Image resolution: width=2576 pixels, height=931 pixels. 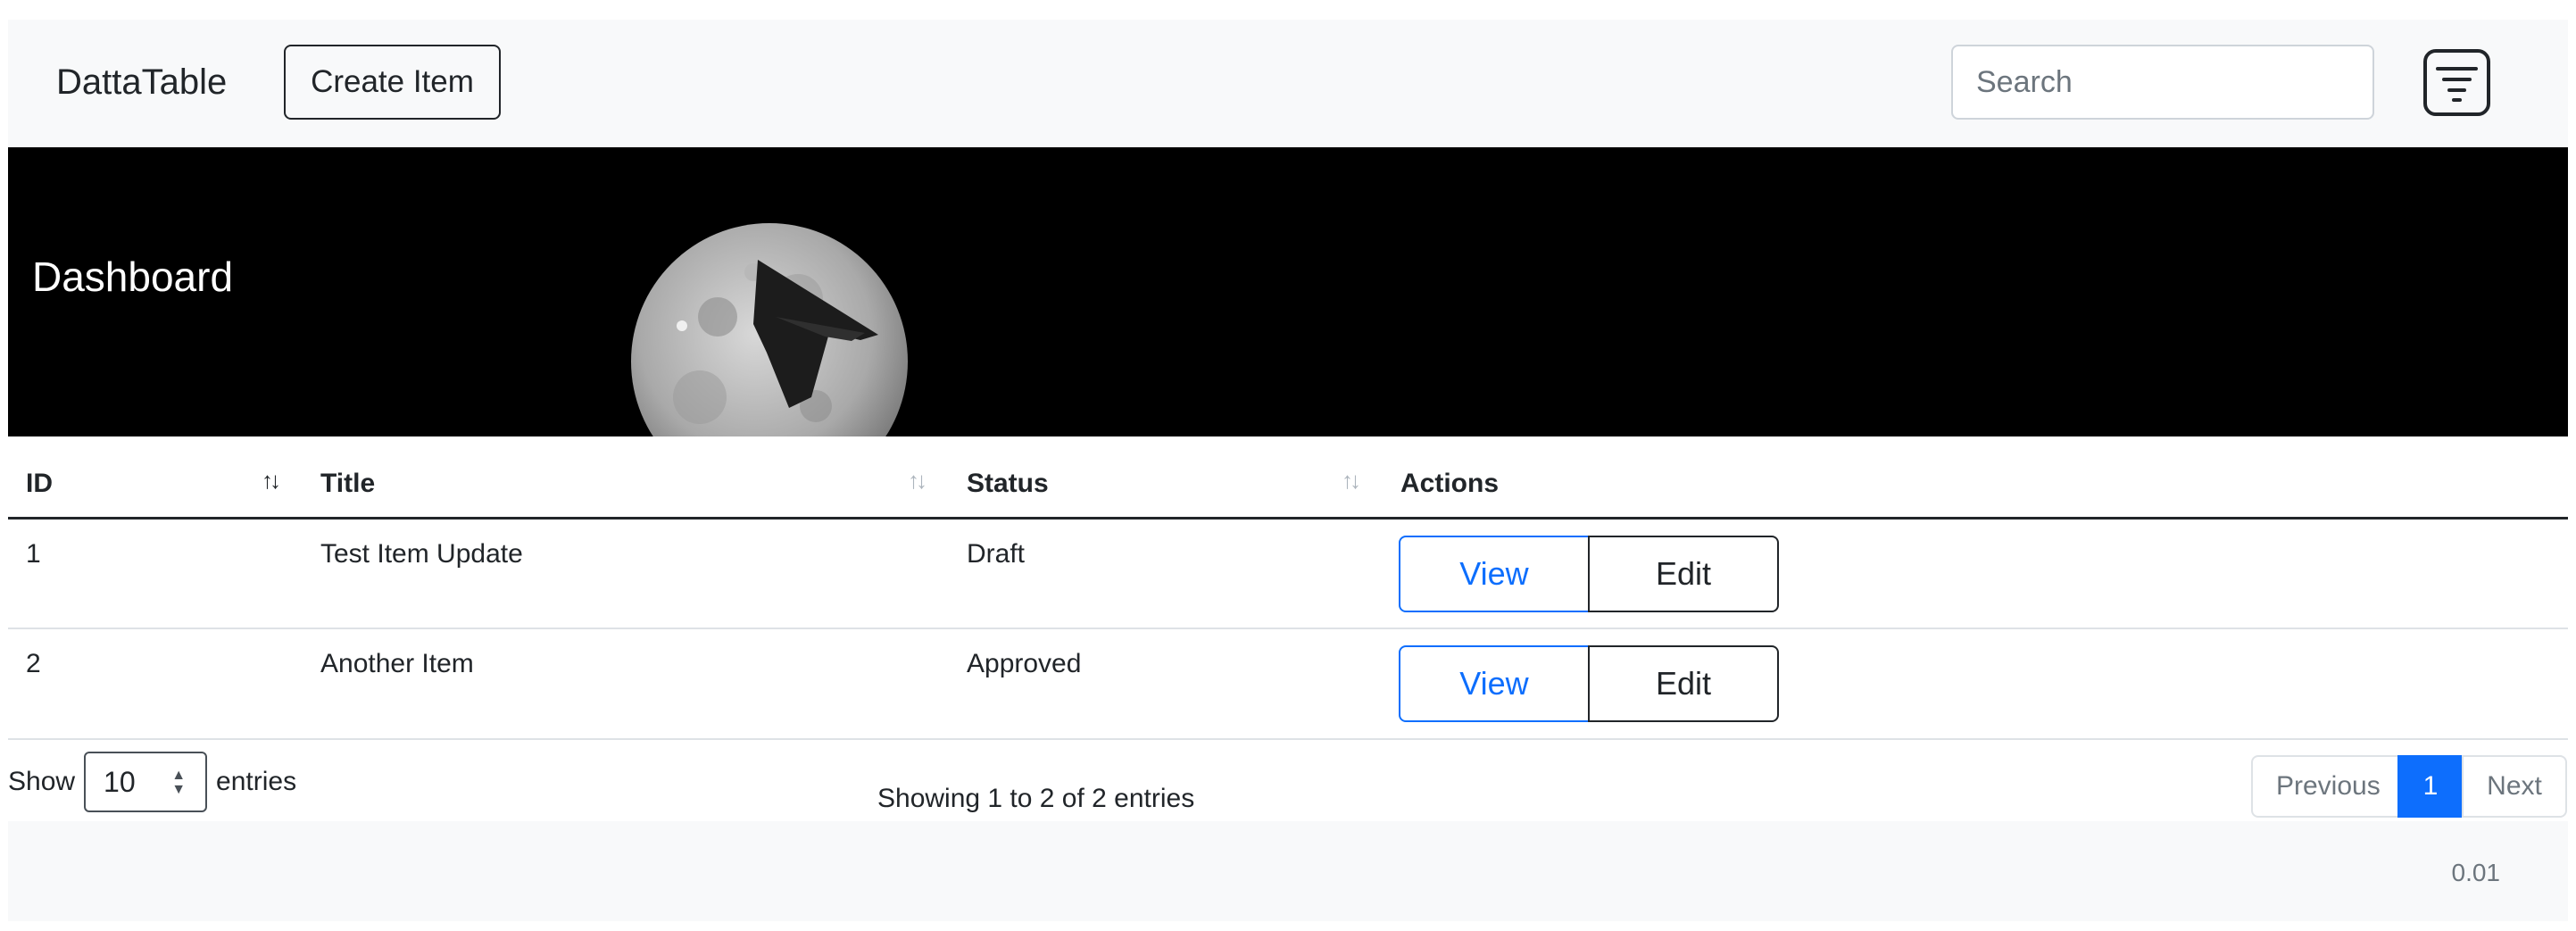 What do you see at coordinates (1008, 483) in the screenshot?
I see `column-header-label: Status` at bounding box center [1008, 483].